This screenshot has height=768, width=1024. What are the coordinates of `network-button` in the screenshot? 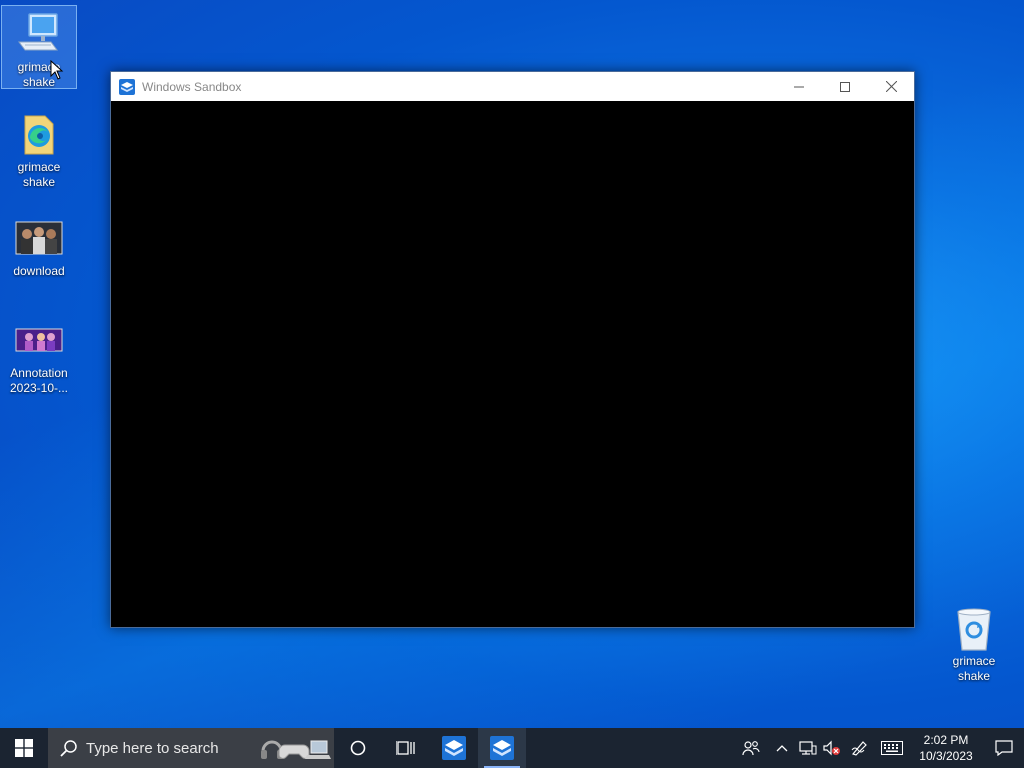 It's located at (808, 748).